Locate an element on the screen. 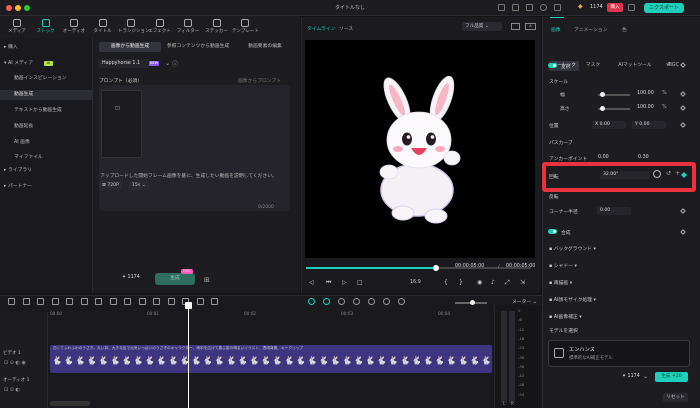  position-y-input: Y 0.00 is located at coordinates (649, 125).